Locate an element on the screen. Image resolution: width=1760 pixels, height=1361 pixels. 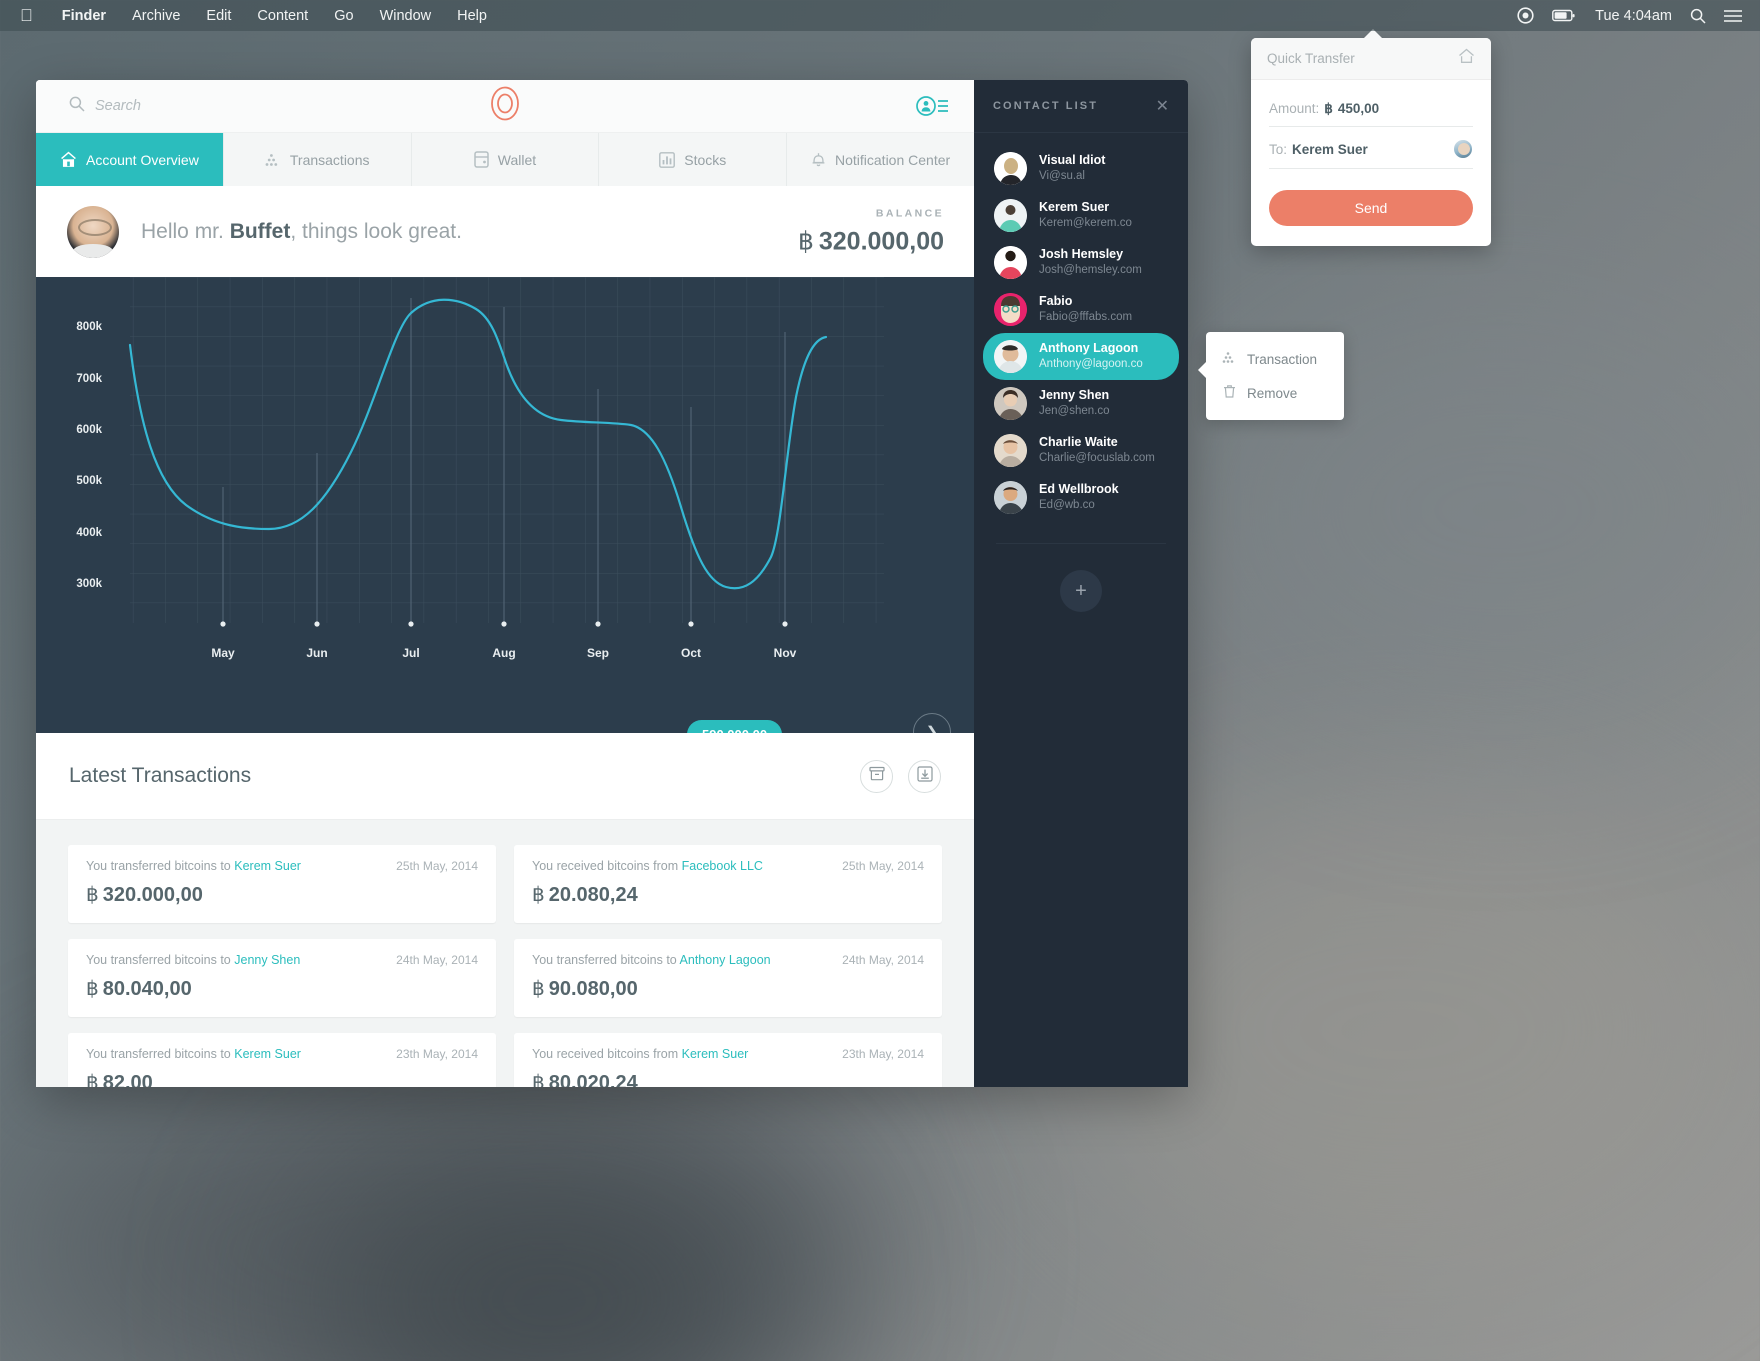
list-item: Kerem Suer Kerem@kerem.co is located at coordinates (1081, 215).